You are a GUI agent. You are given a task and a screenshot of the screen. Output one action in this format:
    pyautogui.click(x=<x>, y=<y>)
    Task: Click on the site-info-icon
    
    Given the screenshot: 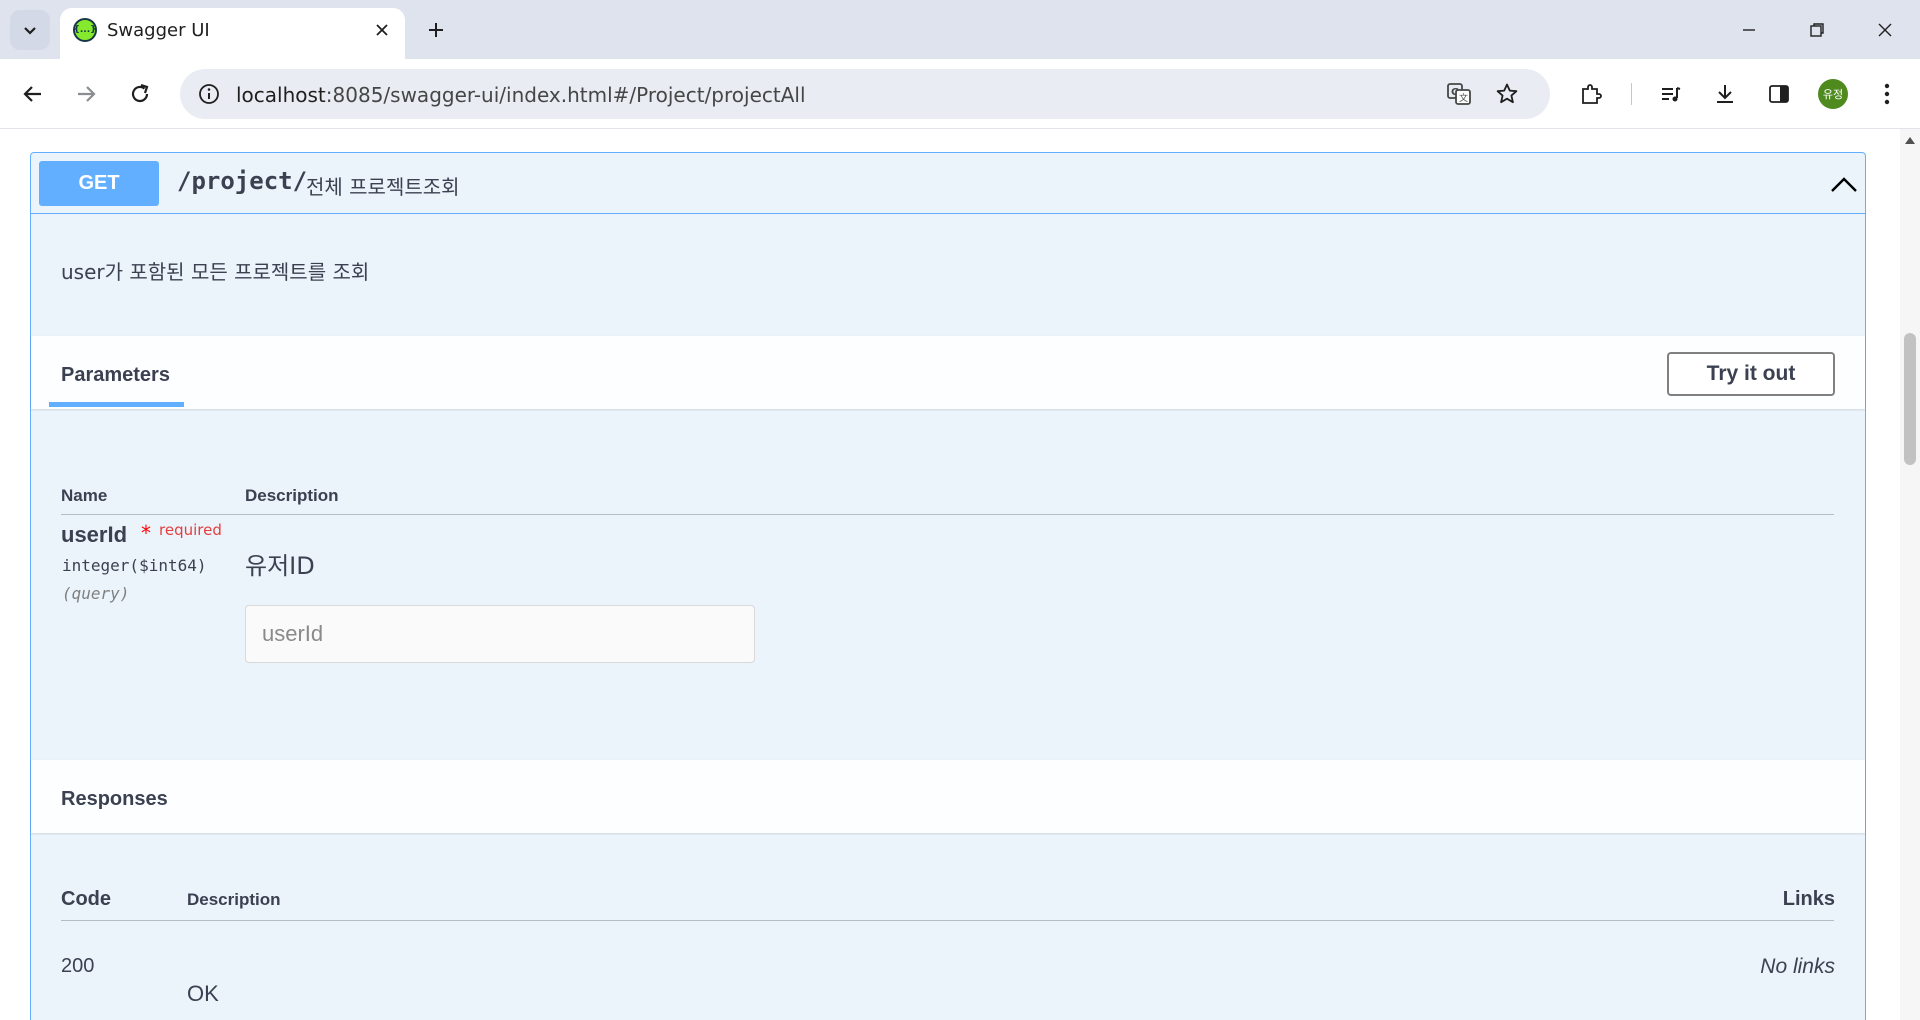 What is the action you would take?
    pyautogui.click(x=209, y=94)
    